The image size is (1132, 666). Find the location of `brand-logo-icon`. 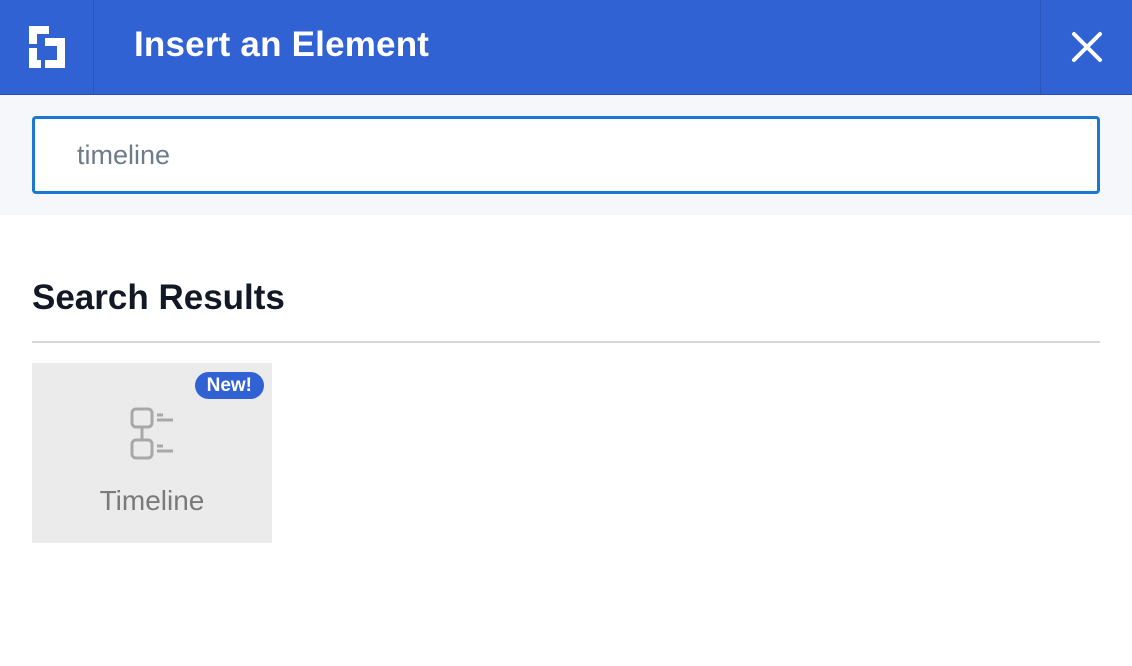

brand-logo-icon is located at coordinates (46, 47).